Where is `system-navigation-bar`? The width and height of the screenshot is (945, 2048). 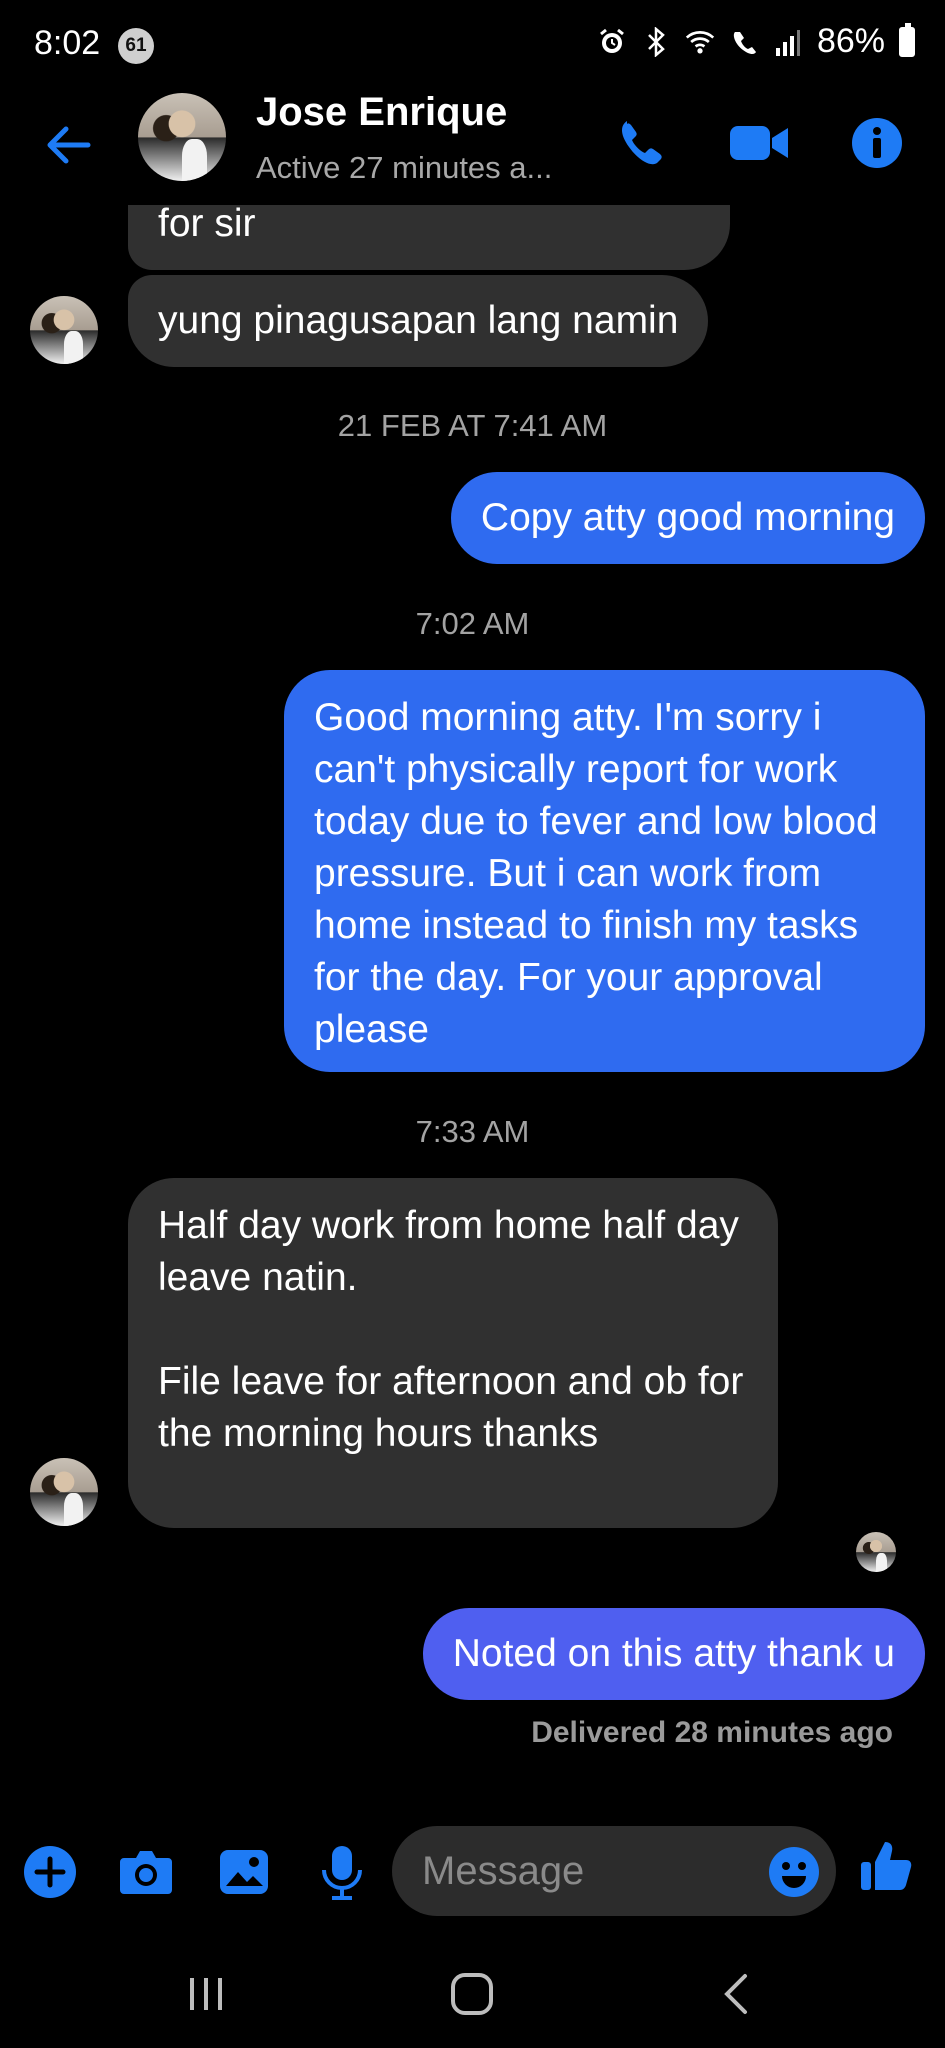
system-navigation-bar is located at coordinates (472, 1994).